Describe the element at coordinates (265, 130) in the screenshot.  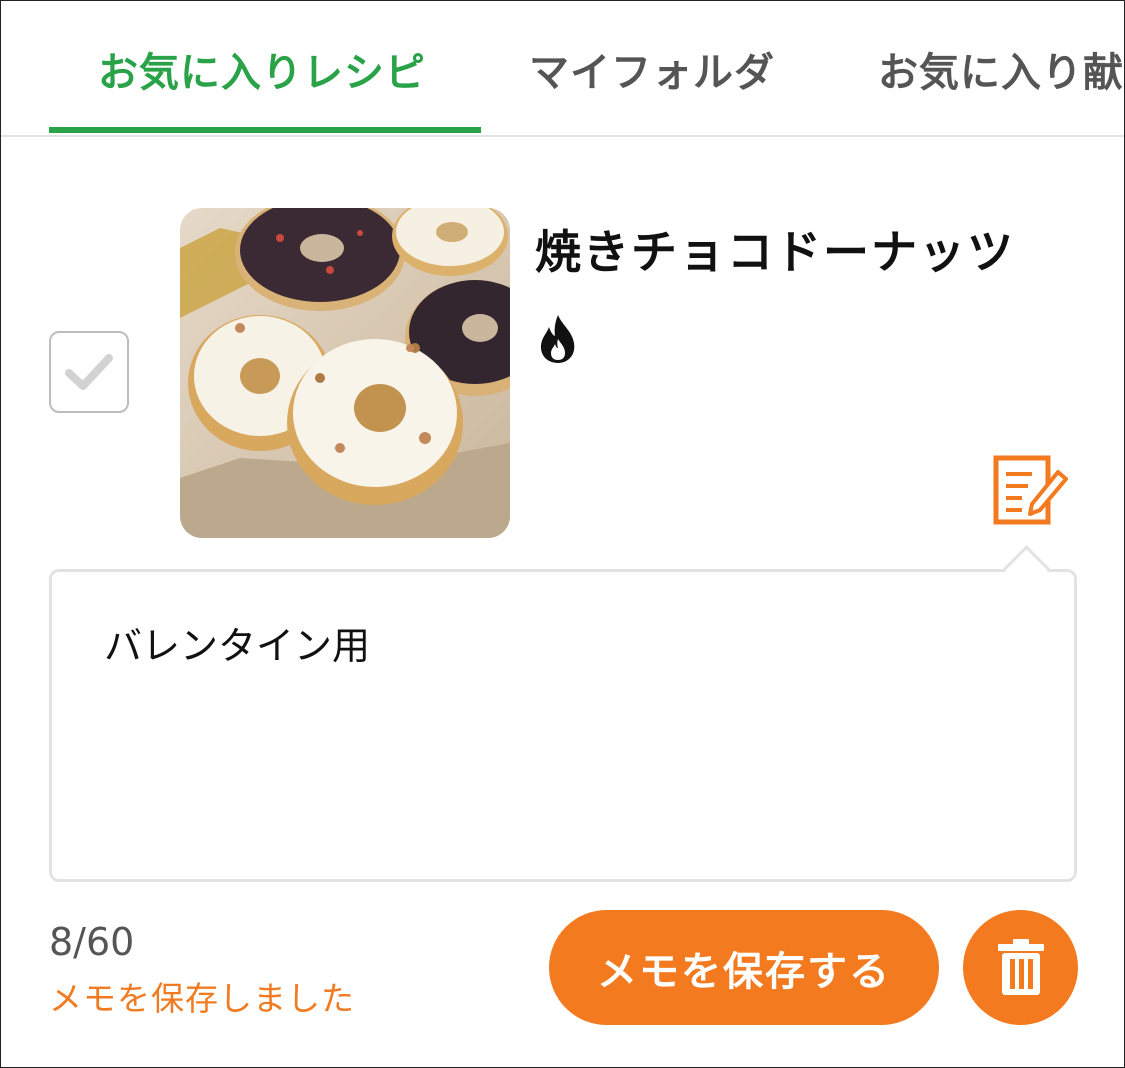
I see `active-tab-indicator` at that location.